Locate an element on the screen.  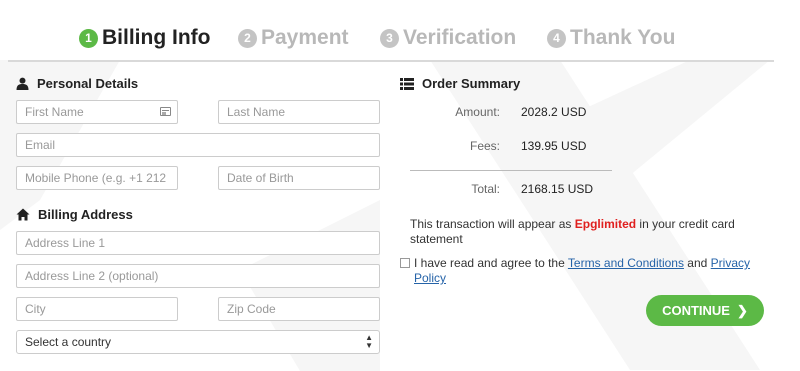
email-input is located at coordinates (198, 145).